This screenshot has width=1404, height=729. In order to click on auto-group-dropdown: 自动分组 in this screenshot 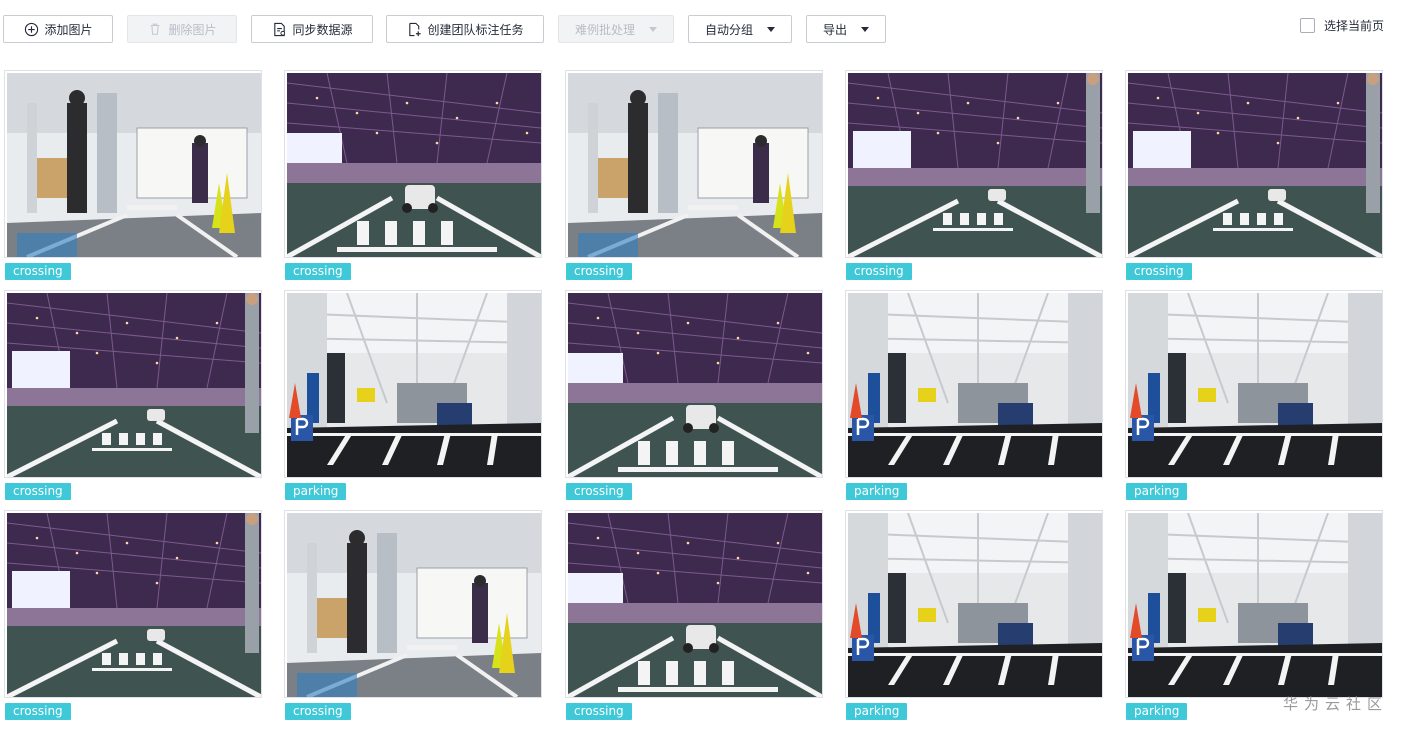, I will do `click(740, 29)`.